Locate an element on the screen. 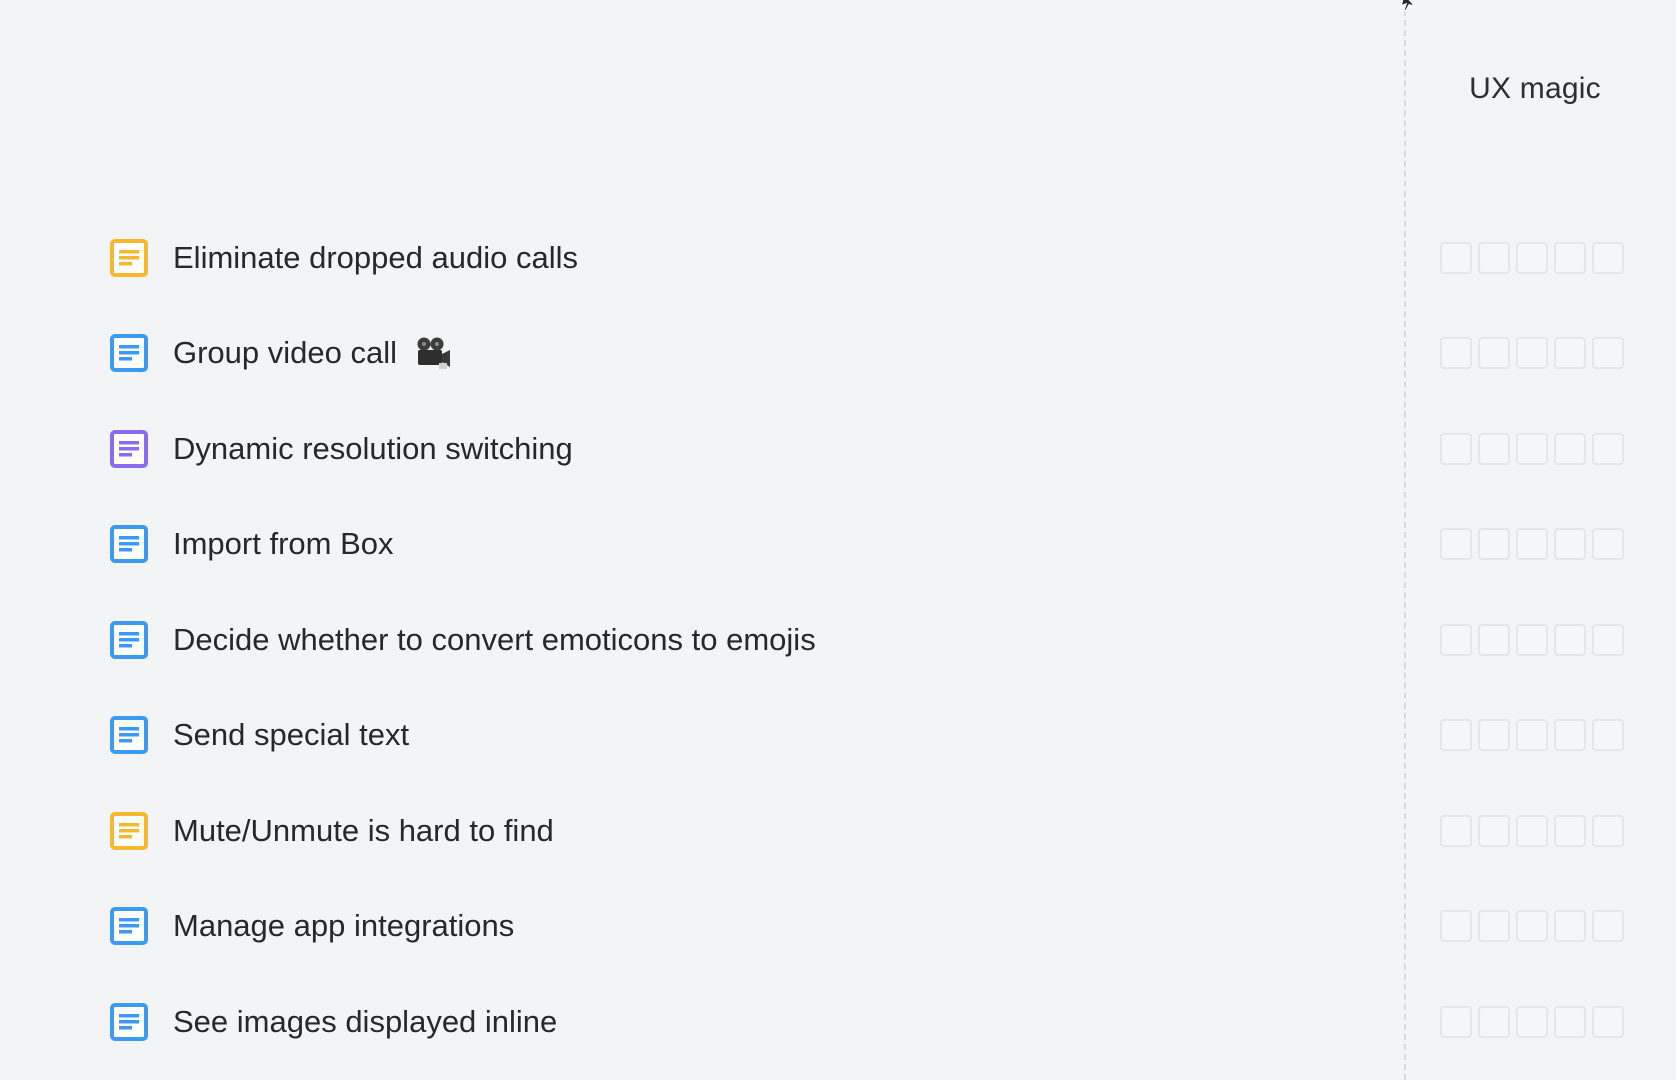 Image resolution: width=1676 pixels, height=1080 pixels. list-item: Dynamic resolution switching is located at coordinates (740, 449).